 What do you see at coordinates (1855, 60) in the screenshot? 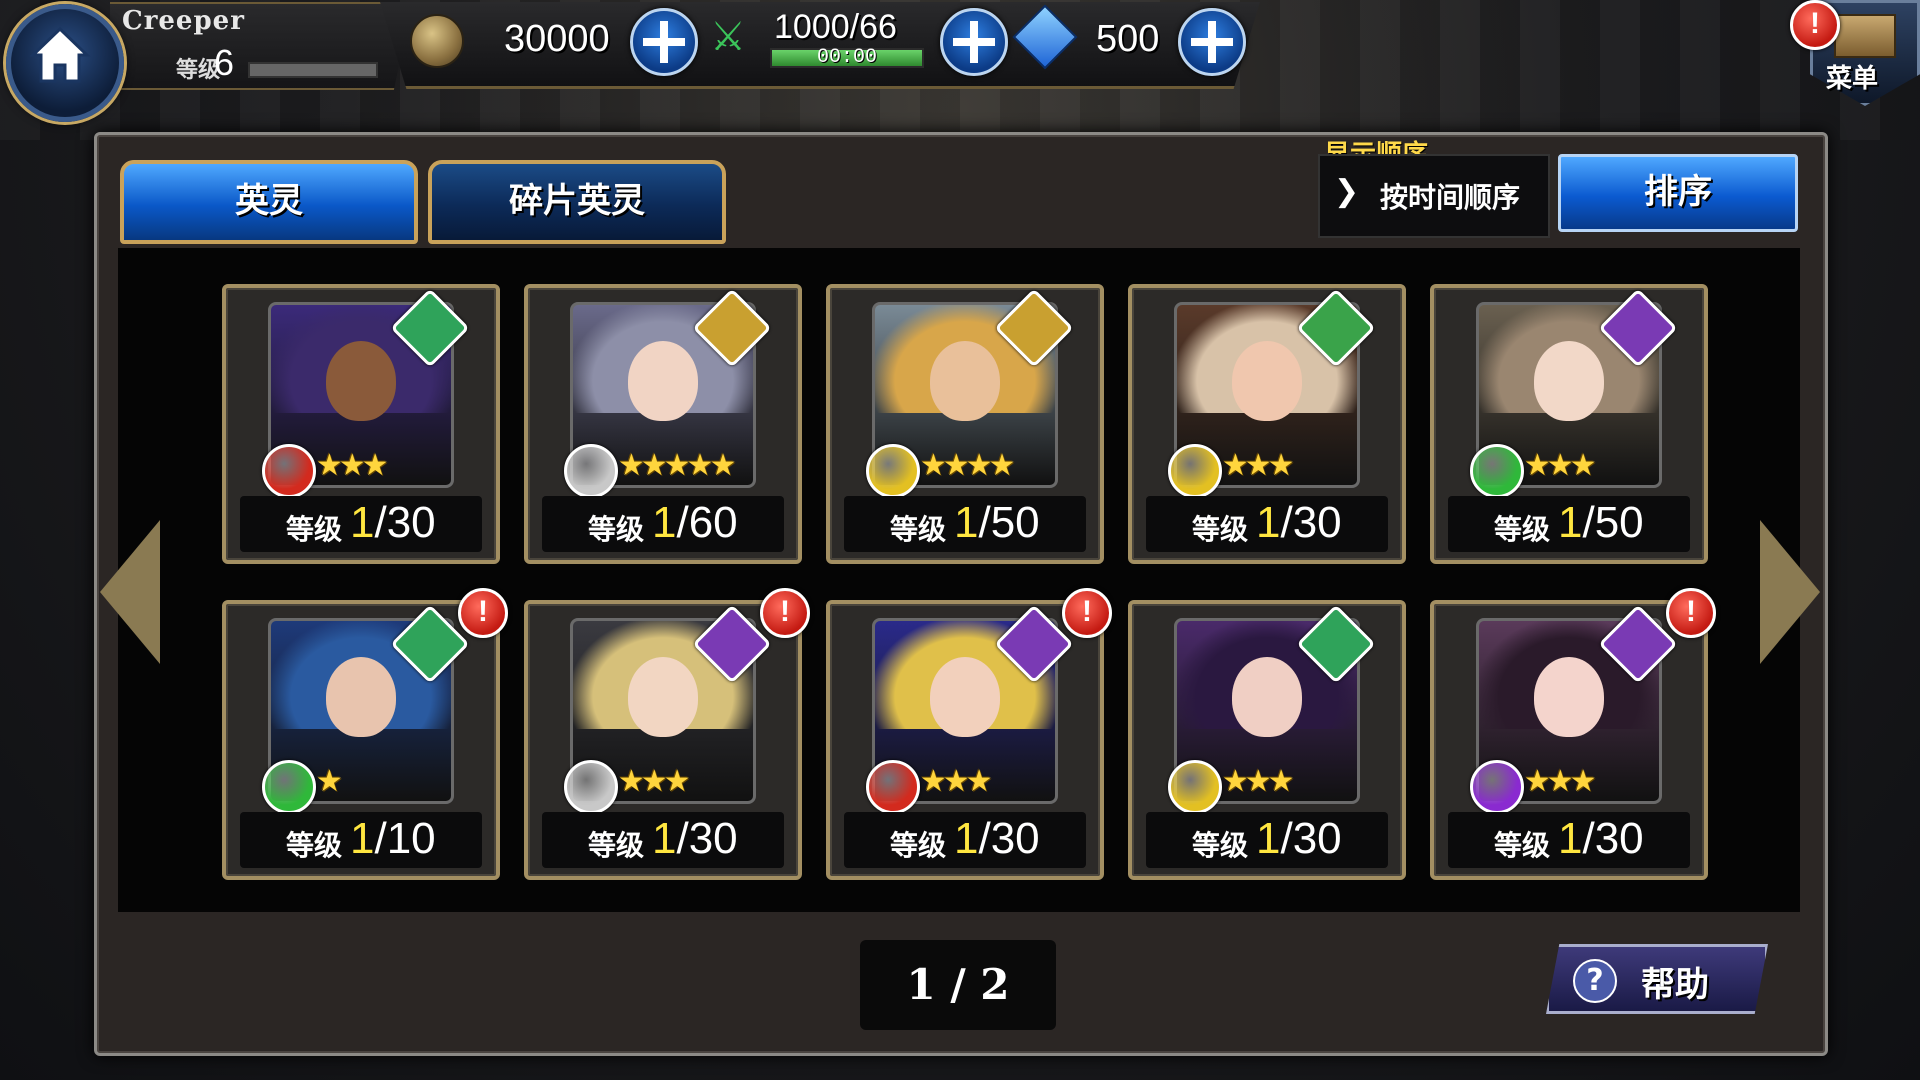
I see `menu-button: 菜单 !` at bounding box center [1855, 60].